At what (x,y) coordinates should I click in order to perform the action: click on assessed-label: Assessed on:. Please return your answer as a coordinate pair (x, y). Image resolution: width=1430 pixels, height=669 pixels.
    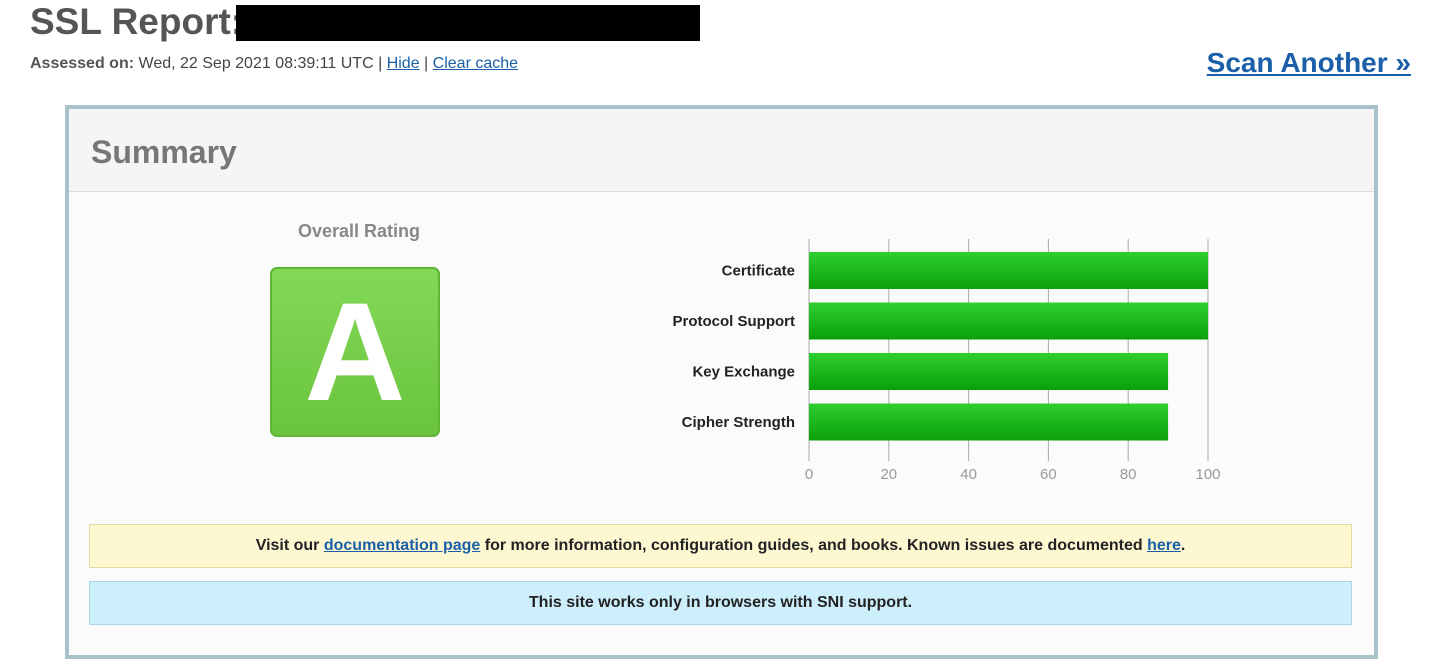
    Looking at the image, I should click on (82, 63).